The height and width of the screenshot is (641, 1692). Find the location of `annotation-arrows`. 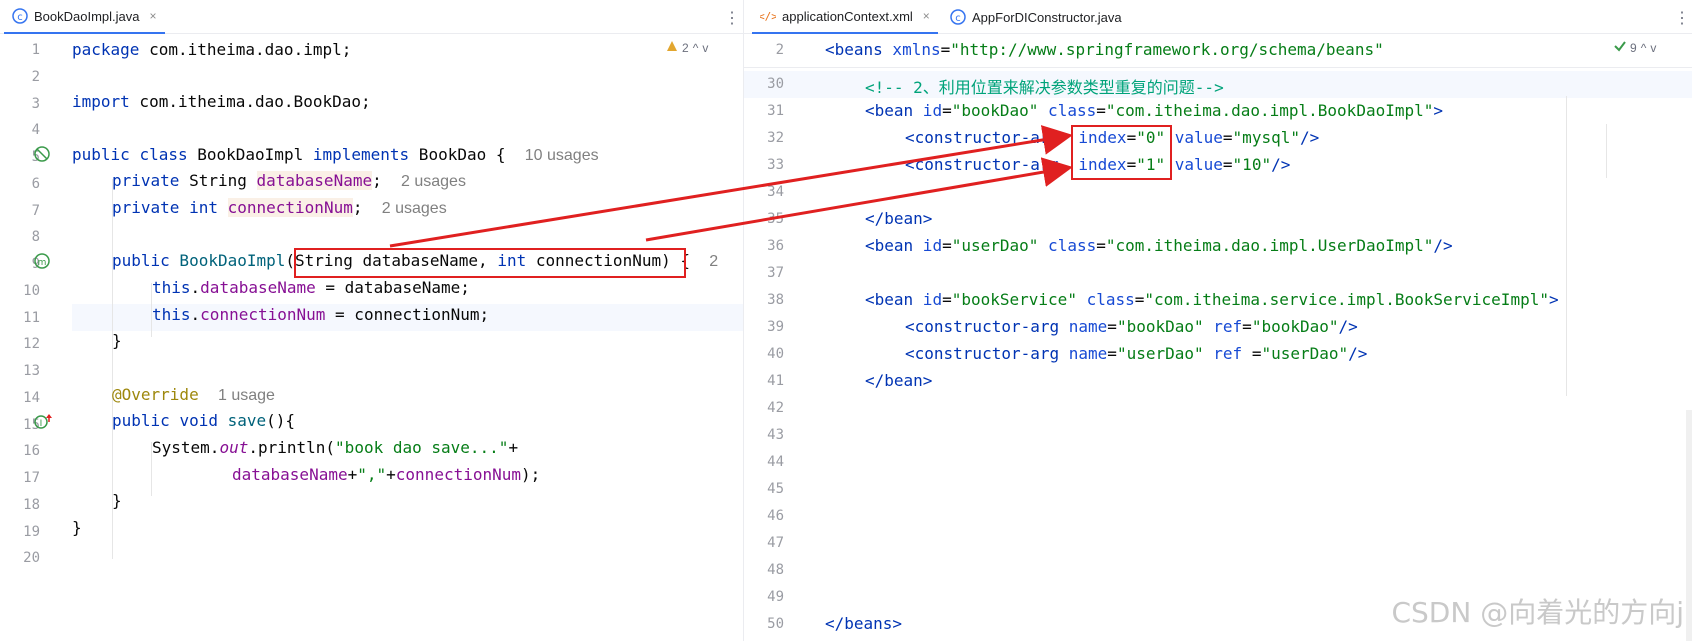

annotation-arrows is located at coordinates (731, 186).